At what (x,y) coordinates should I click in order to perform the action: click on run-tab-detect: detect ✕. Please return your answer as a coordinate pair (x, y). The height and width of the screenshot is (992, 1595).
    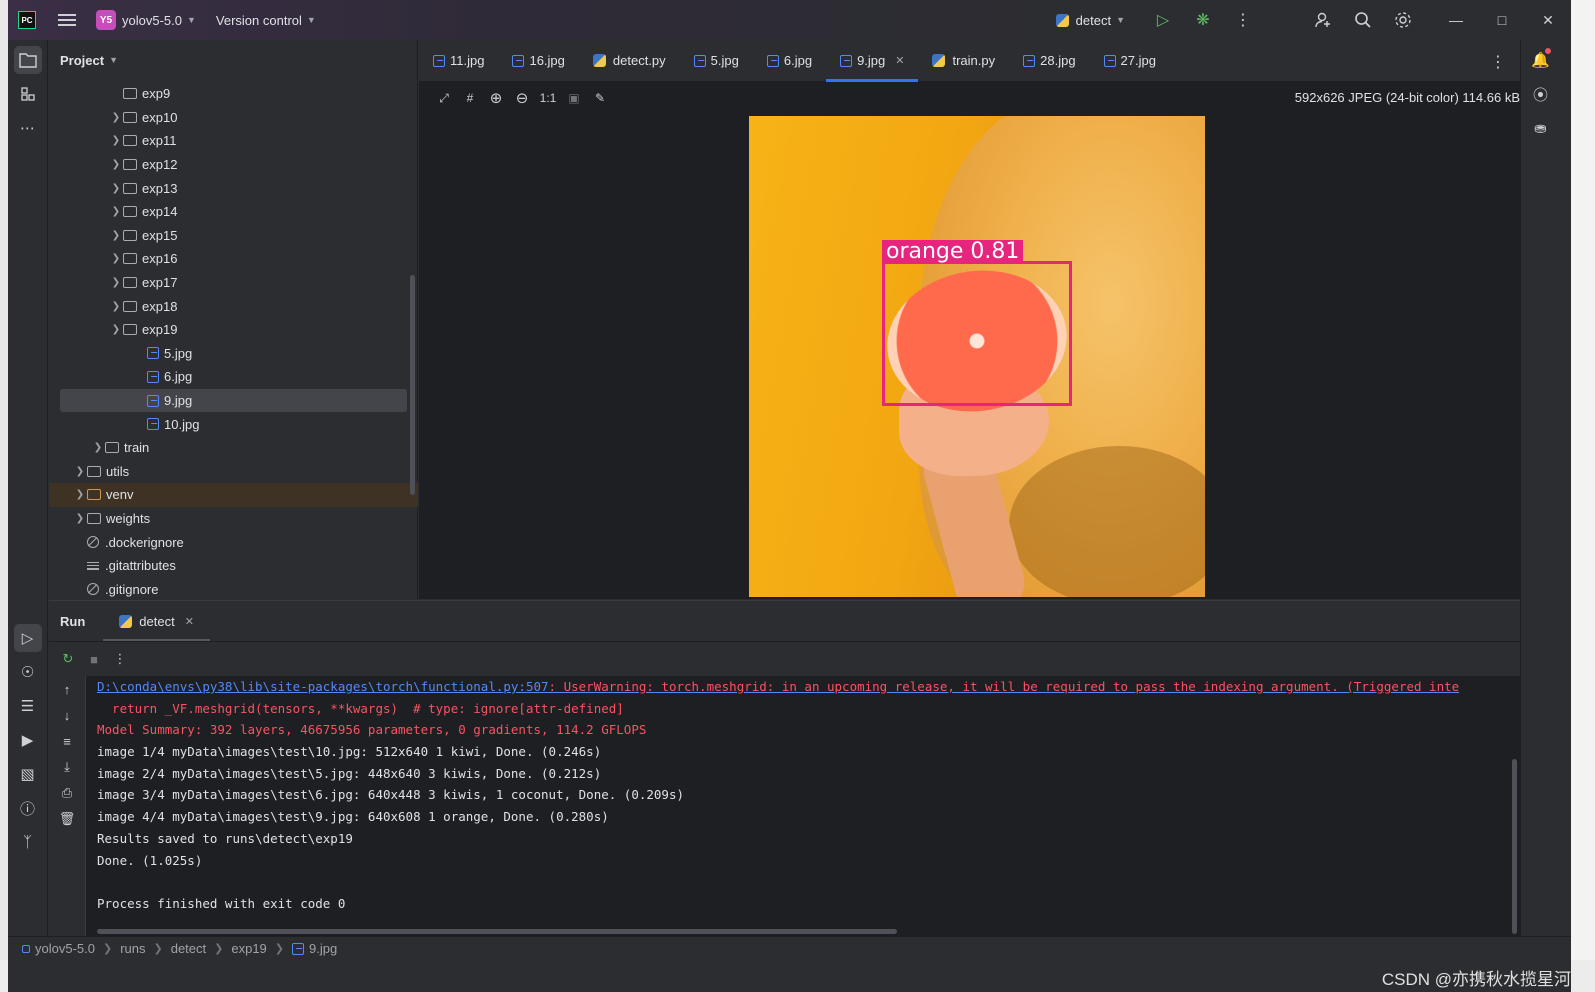
    Looking at the image, I should click on (156, 621).